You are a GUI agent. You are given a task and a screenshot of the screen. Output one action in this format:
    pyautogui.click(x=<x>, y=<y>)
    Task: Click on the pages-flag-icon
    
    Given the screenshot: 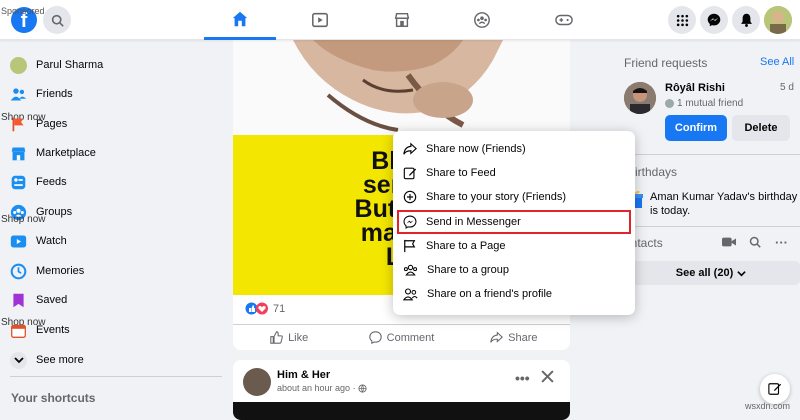 What is the action you would take?
    pyautogui.click(x=18, y=124)
    